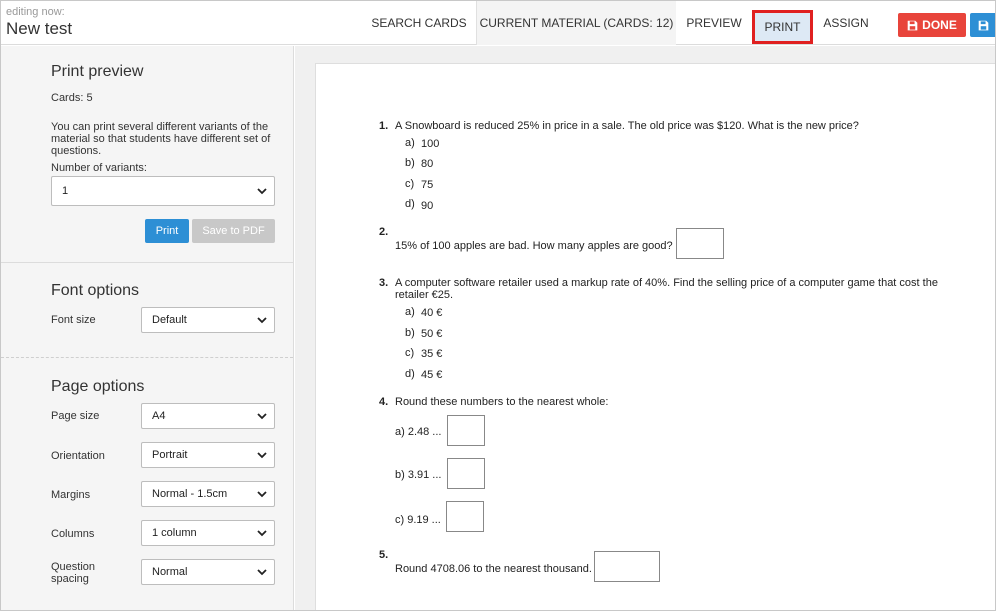 The height and width of the screenshot is (611, 996). I want to click on question-number: 4., so click(384, 402).